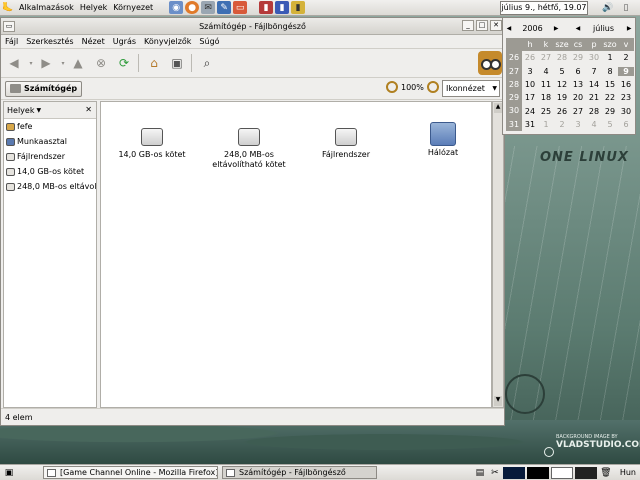 Image resolution: width=640 pixels, height=480 pixels. I want to click on panel-clock: július 9., hétfő, 19.07, so click(544, 8).